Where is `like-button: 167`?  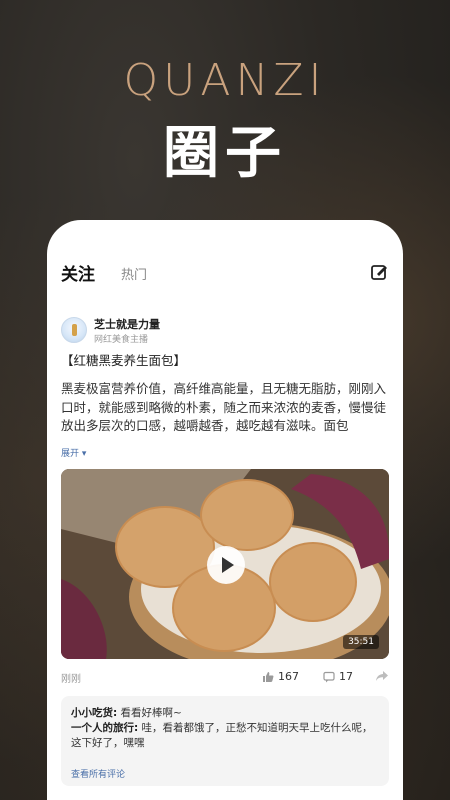
like-button: 167 is located at coordinates (280, 676).